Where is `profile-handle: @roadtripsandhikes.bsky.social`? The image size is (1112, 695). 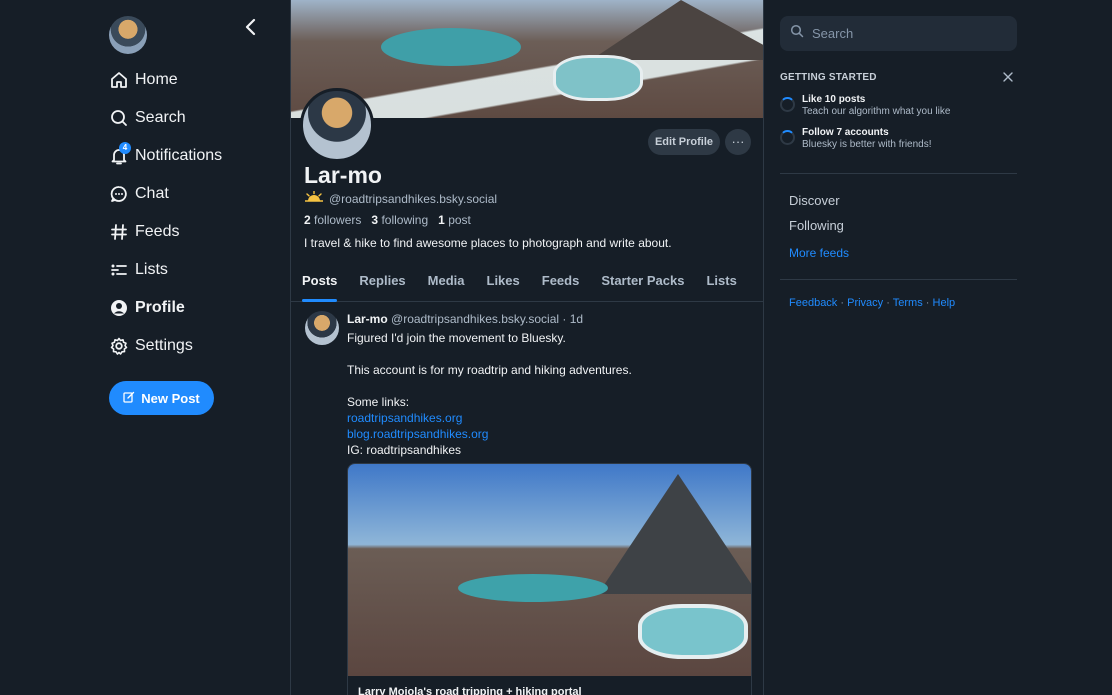 profile-handle: @roadtripsandhikes.bsky.social is located at coordinates (413, 198).